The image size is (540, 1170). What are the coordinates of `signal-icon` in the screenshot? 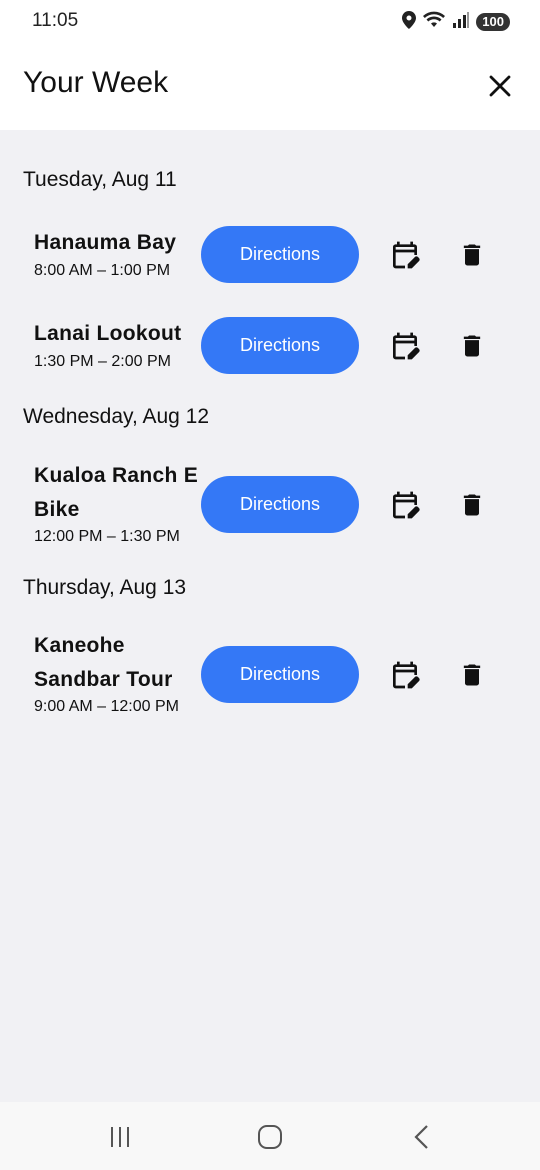 It's located at (461, 22).